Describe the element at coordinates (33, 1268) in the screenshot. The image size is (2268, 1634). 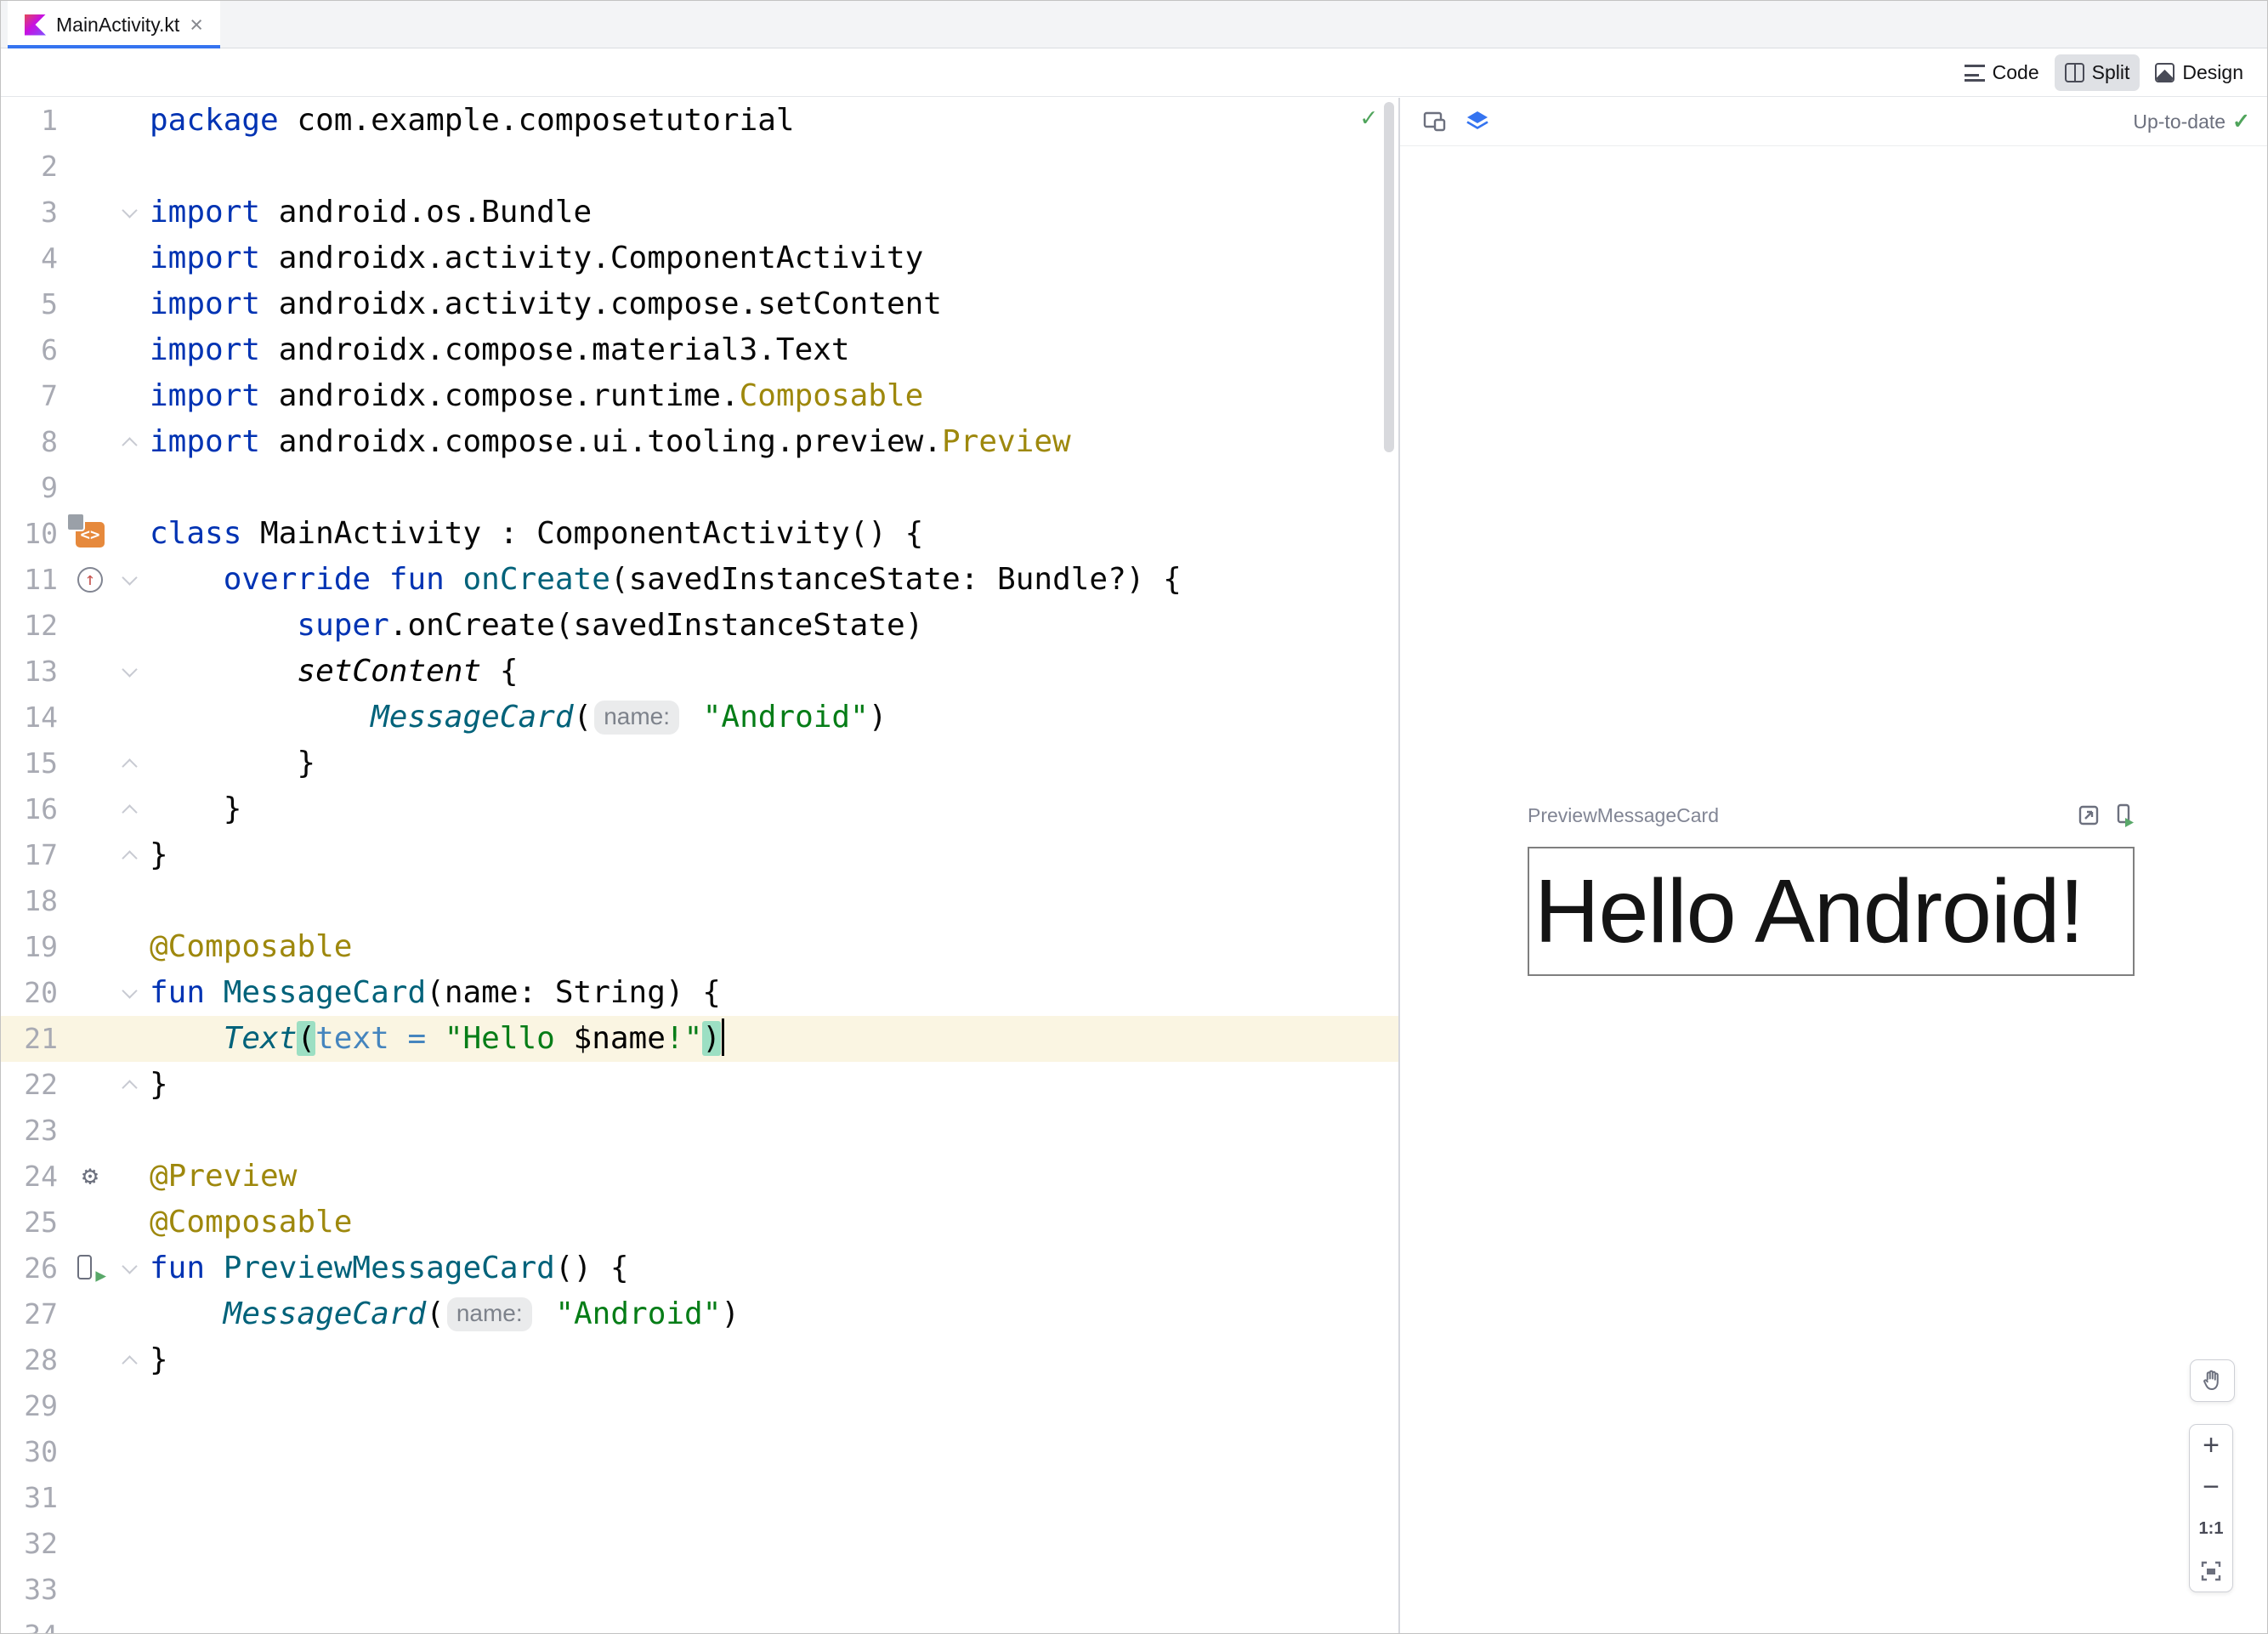
I see `line-number: 26` at that location.